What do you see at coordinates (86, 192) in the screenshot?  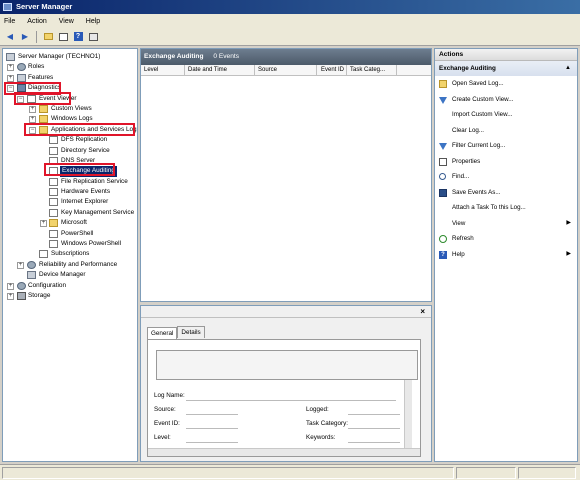 I see `tree-item-label: Hardware Events` at bounding box center [86, 192].